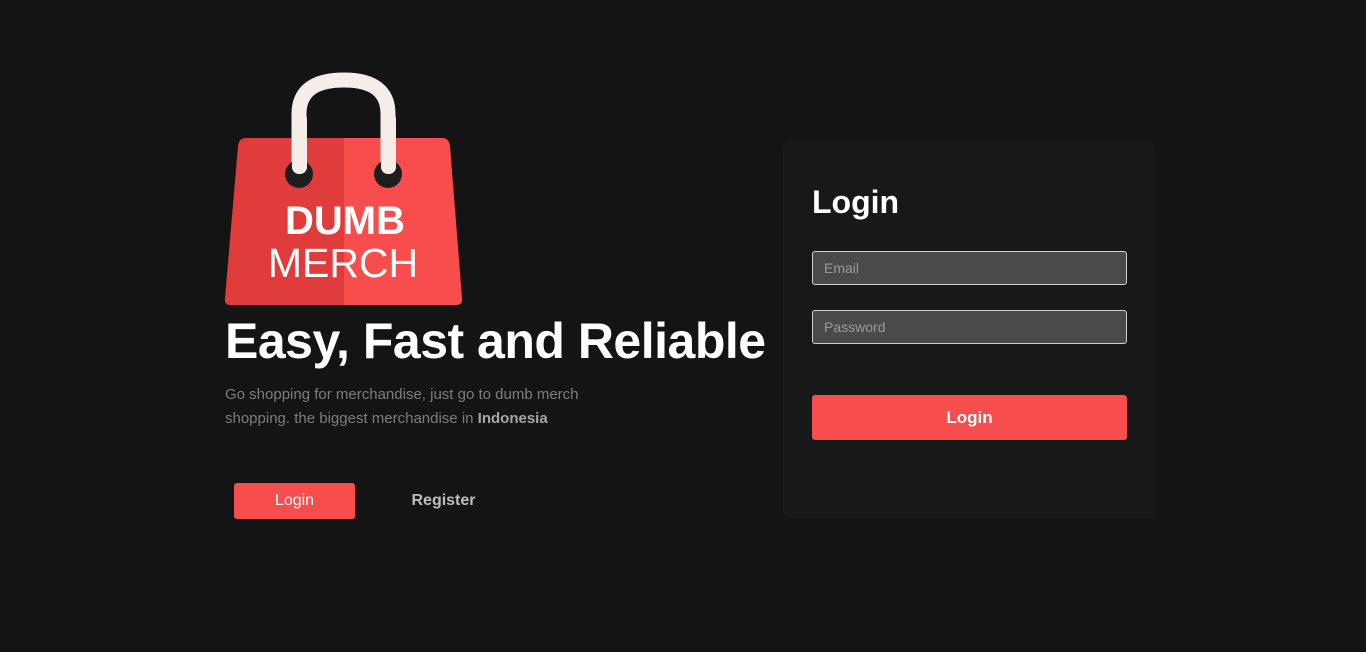 The height and width of the screenshot is (652, 1366). Describe the element at coordinates (345, 221) in the screenshot. I see `logo-text-line1: DUMB` at that location.